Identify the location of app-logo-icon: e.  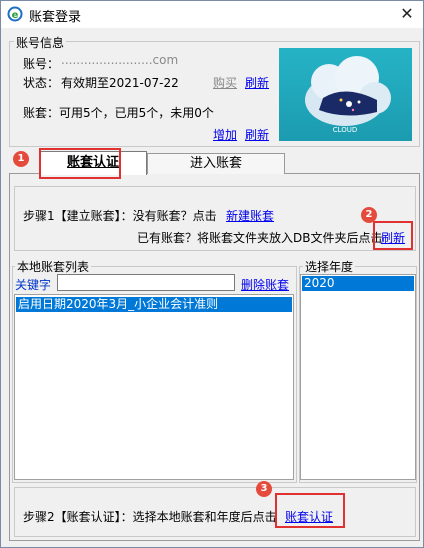
(15, 14).